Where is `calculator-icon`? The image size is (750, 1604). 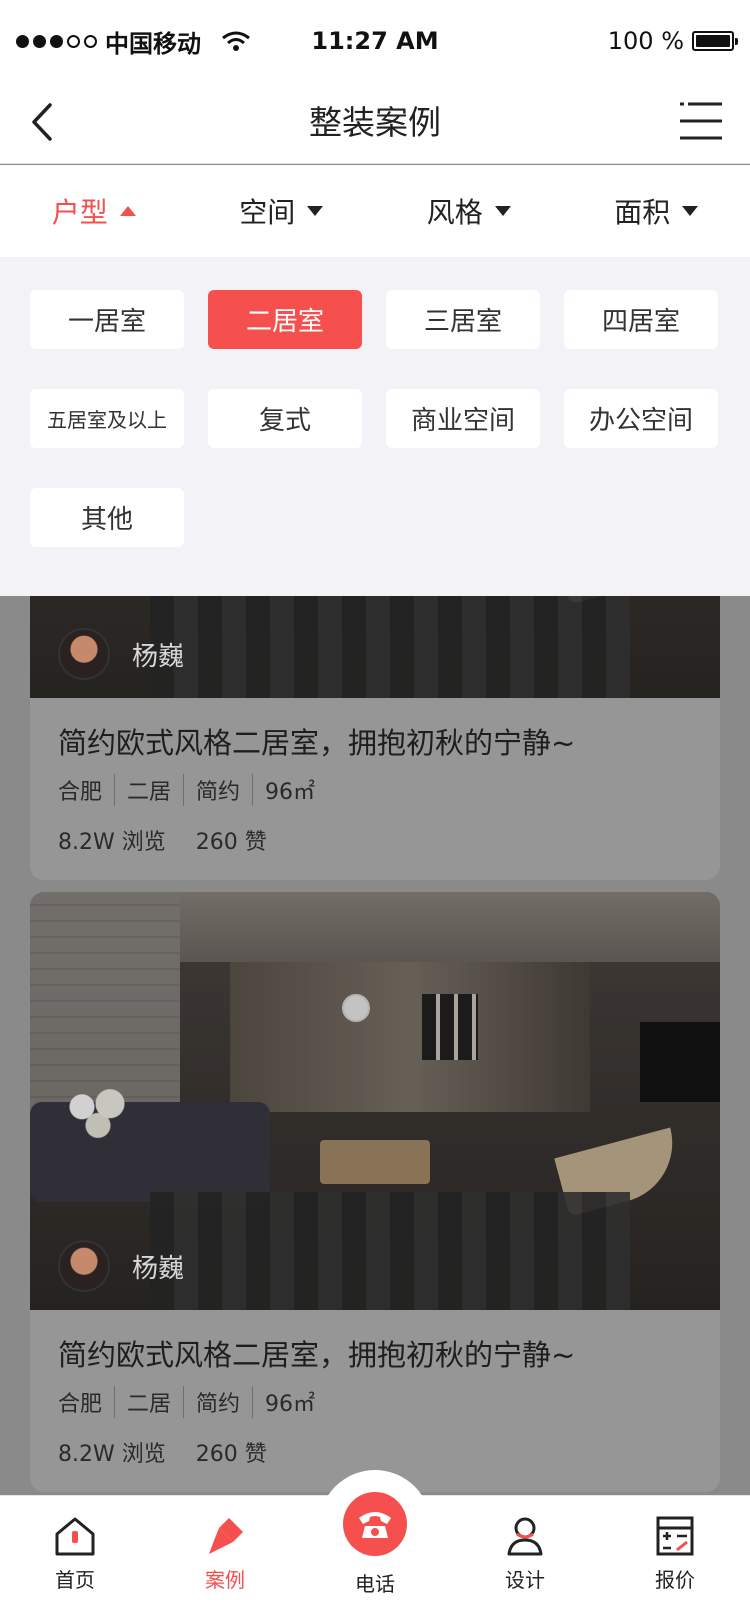
calculator-icon is located at coordinates (675, 1536).